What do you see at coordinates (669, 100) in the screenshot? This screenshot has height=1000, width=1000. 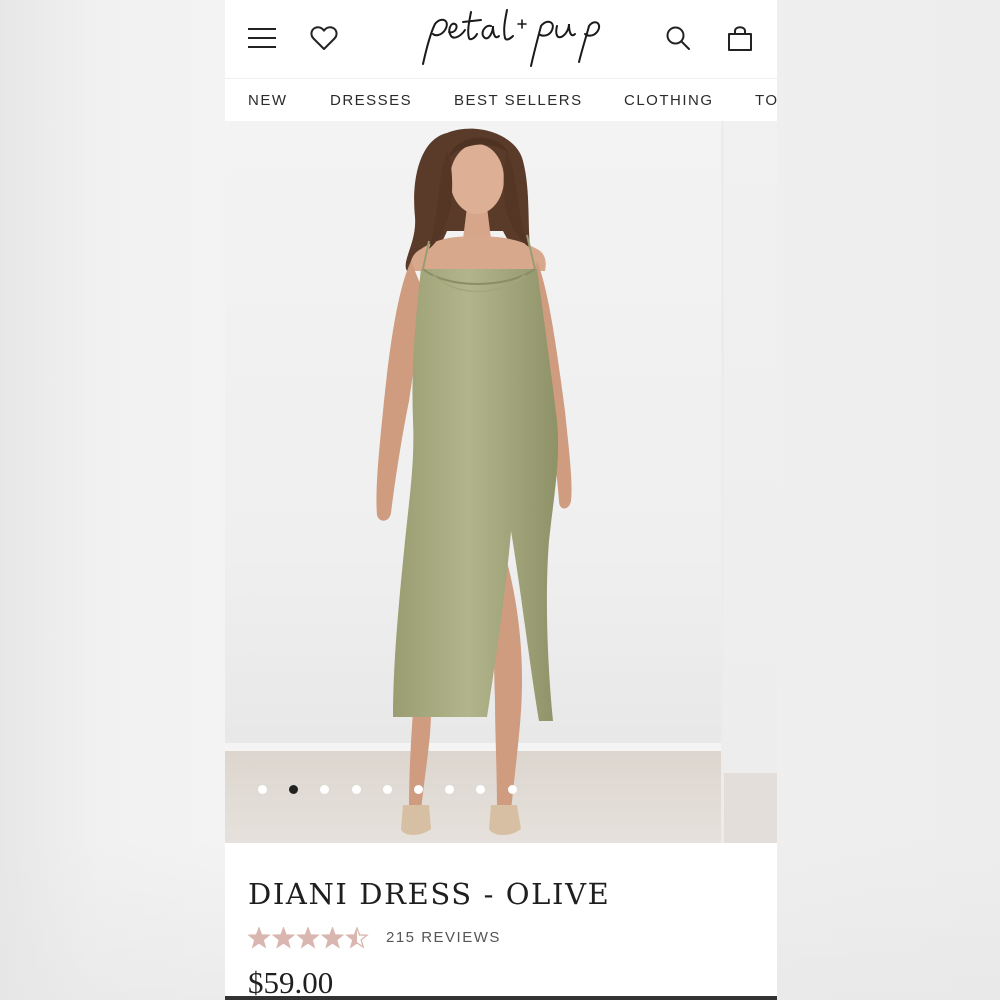 I see `nav-item-clothing: CLOTHING` at bounding box center [669, 100].